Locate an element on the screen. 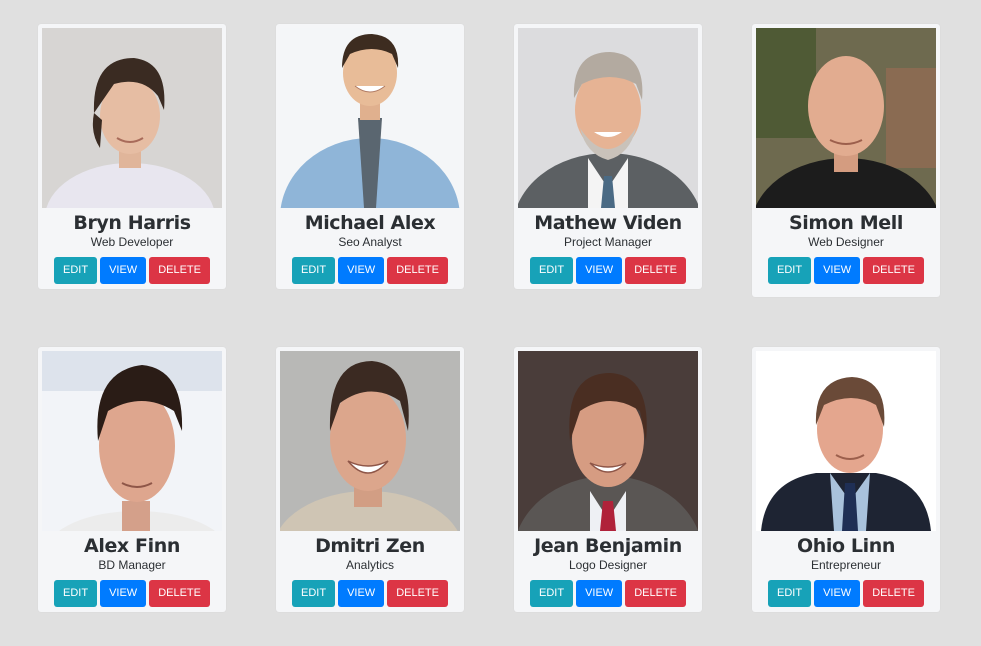 The image size is (981, 646). team-card: Ohio Linn Entrepreneur EDIT VIEW DELETE is located at coordinates (846, 479).